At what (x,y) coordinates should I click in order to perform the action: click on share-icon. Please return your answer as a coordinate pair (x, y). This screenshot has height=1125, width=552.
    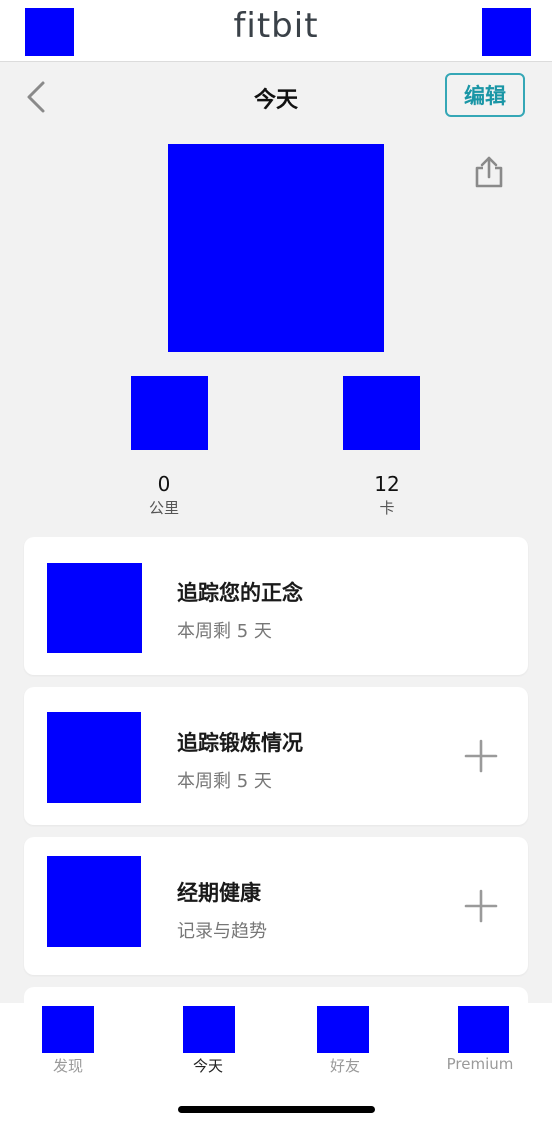
    Looking at the image, I should click on (489, 172).